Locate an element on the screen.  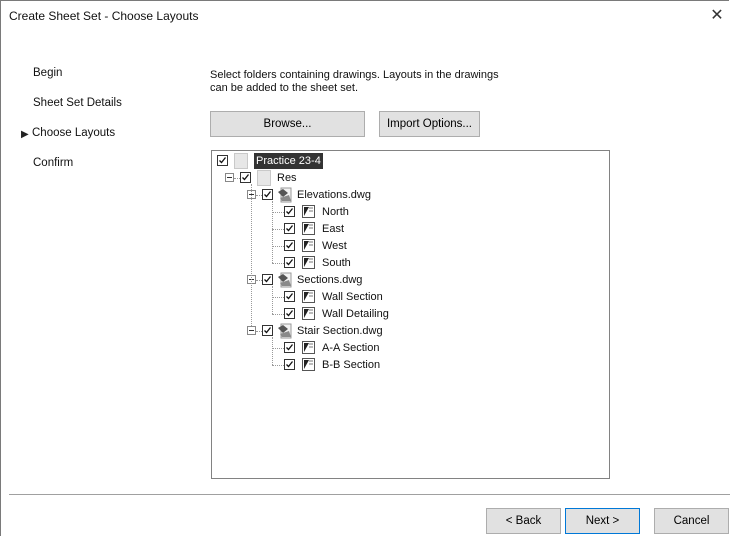
step-label: Sheet Set Details is located at coordinates (77, 103).